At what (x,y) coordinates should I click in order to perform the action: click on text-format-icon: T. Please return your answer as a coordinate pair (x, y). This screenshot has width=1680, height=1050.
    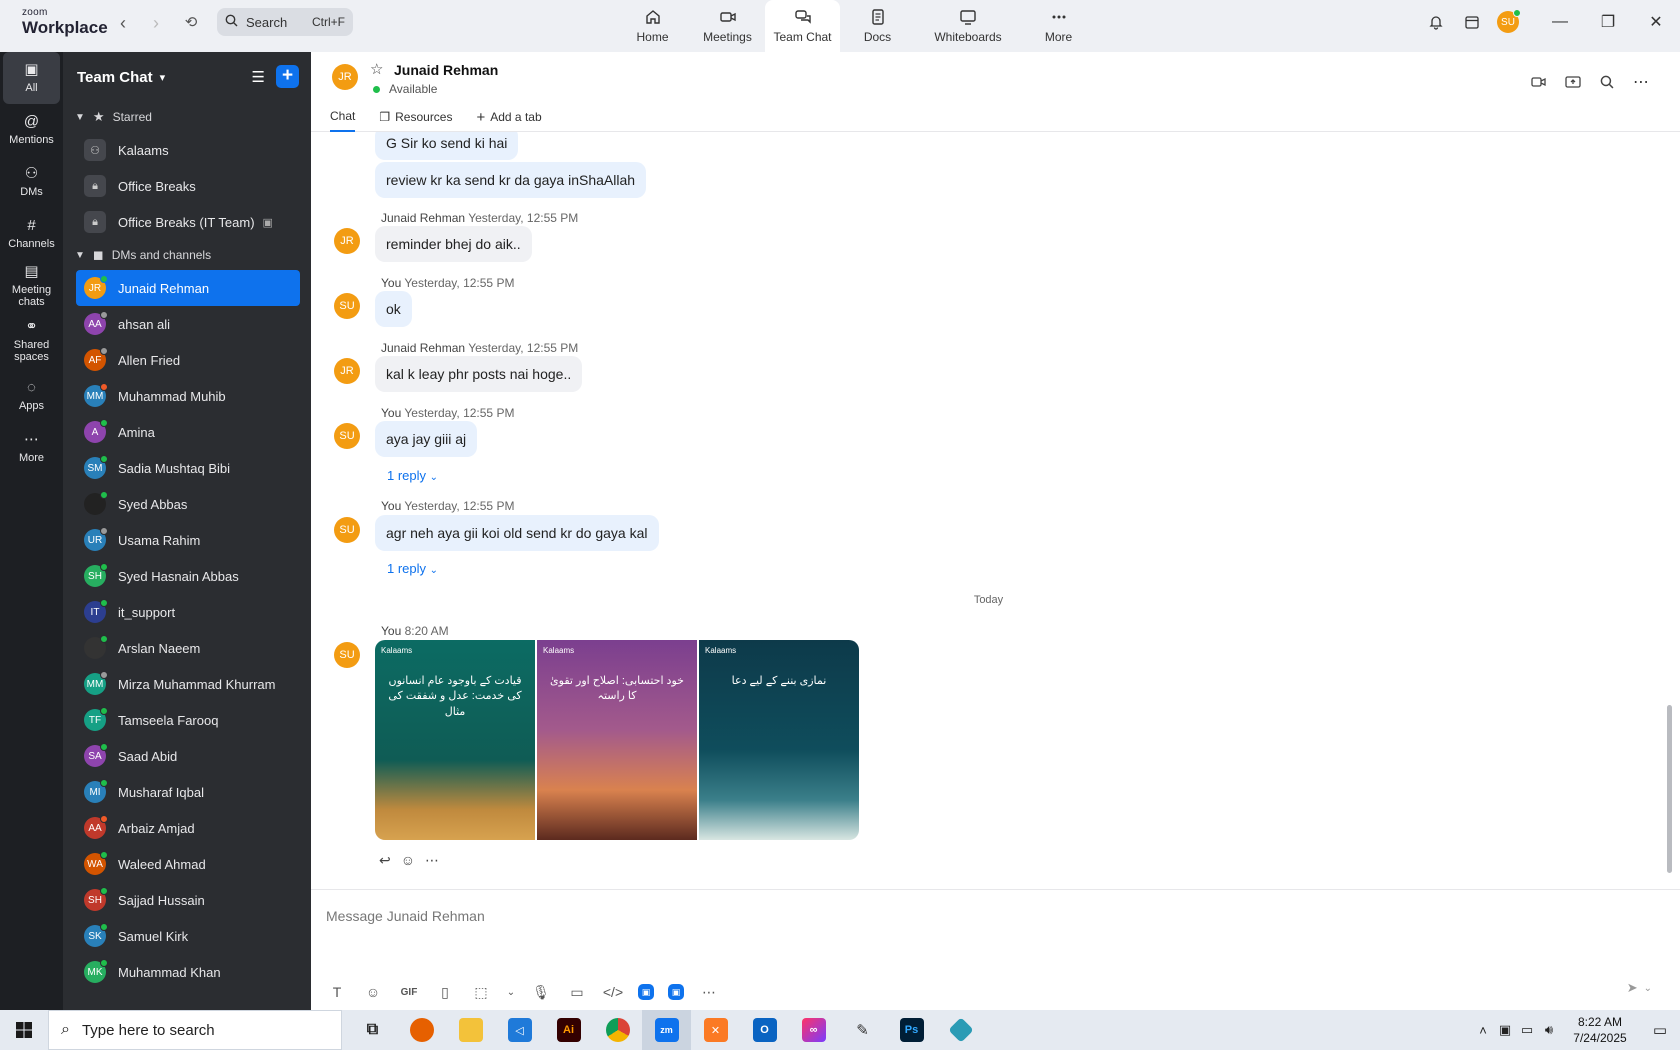
    Looking at the image, I should click on (337, 992).